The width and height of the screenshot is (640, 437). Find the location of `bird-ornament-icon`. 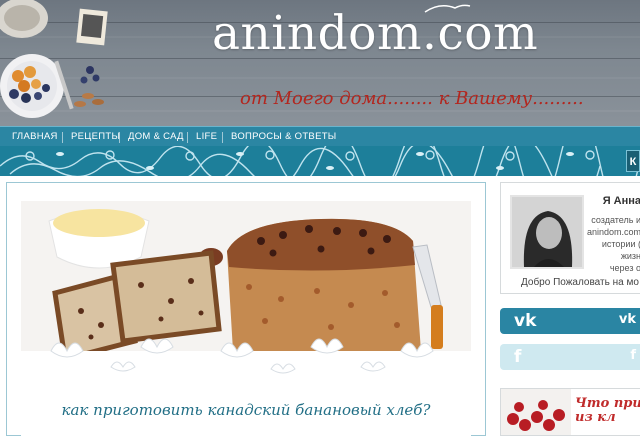

bird-ornament-icon is located at coordinates (447, 8).